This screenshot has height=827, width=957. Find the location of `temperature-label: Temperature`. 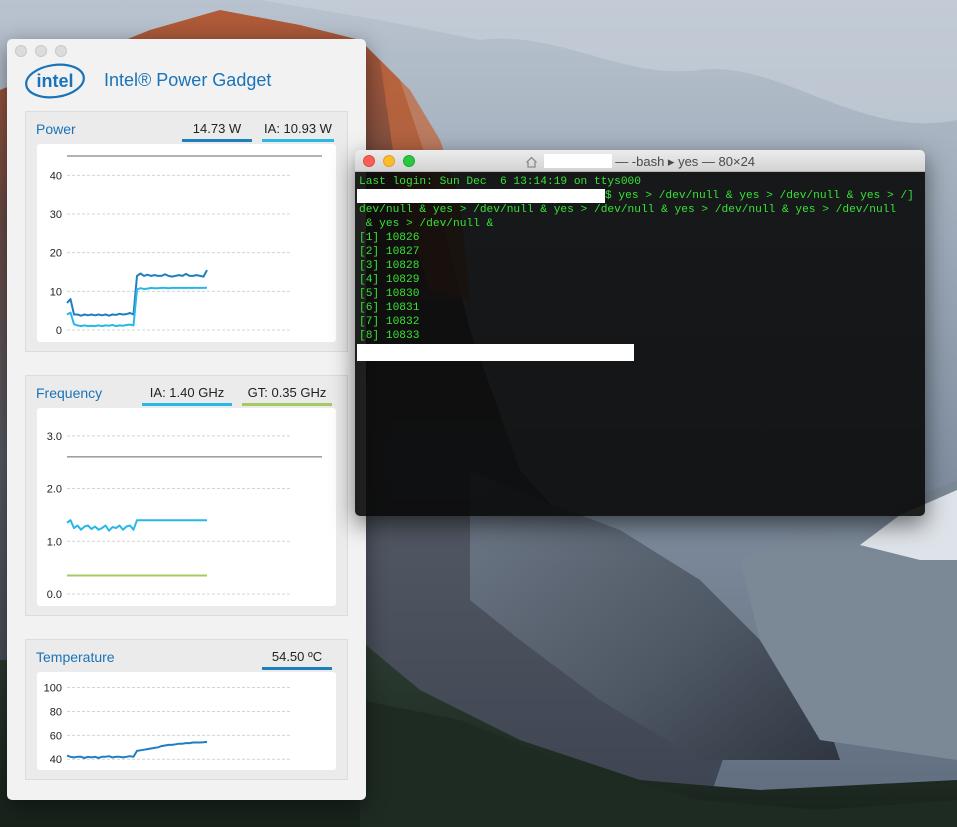

temperature-label: Temperature is located at coordinates (75, 657).